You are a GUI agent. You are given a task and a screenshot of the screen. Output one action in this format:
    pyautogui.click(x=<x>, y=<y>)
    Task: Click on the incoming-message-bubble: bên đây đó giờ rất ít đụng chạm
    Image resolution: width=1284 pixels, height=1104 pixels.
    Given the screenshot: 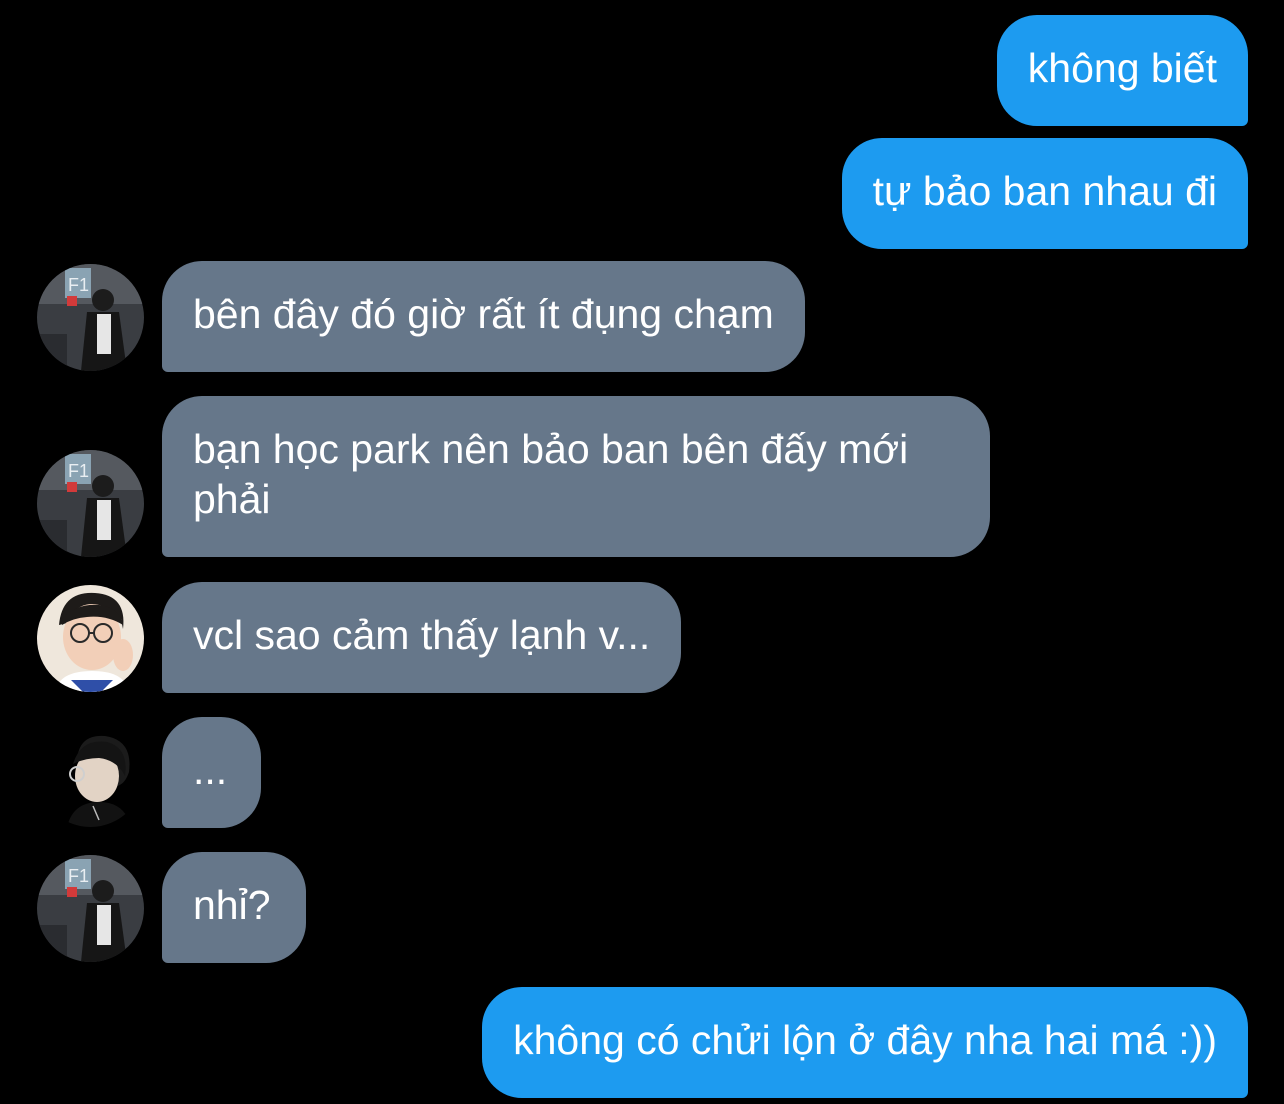 What is the action you would take?
    pyautogui.click(x=483, y=316)
    